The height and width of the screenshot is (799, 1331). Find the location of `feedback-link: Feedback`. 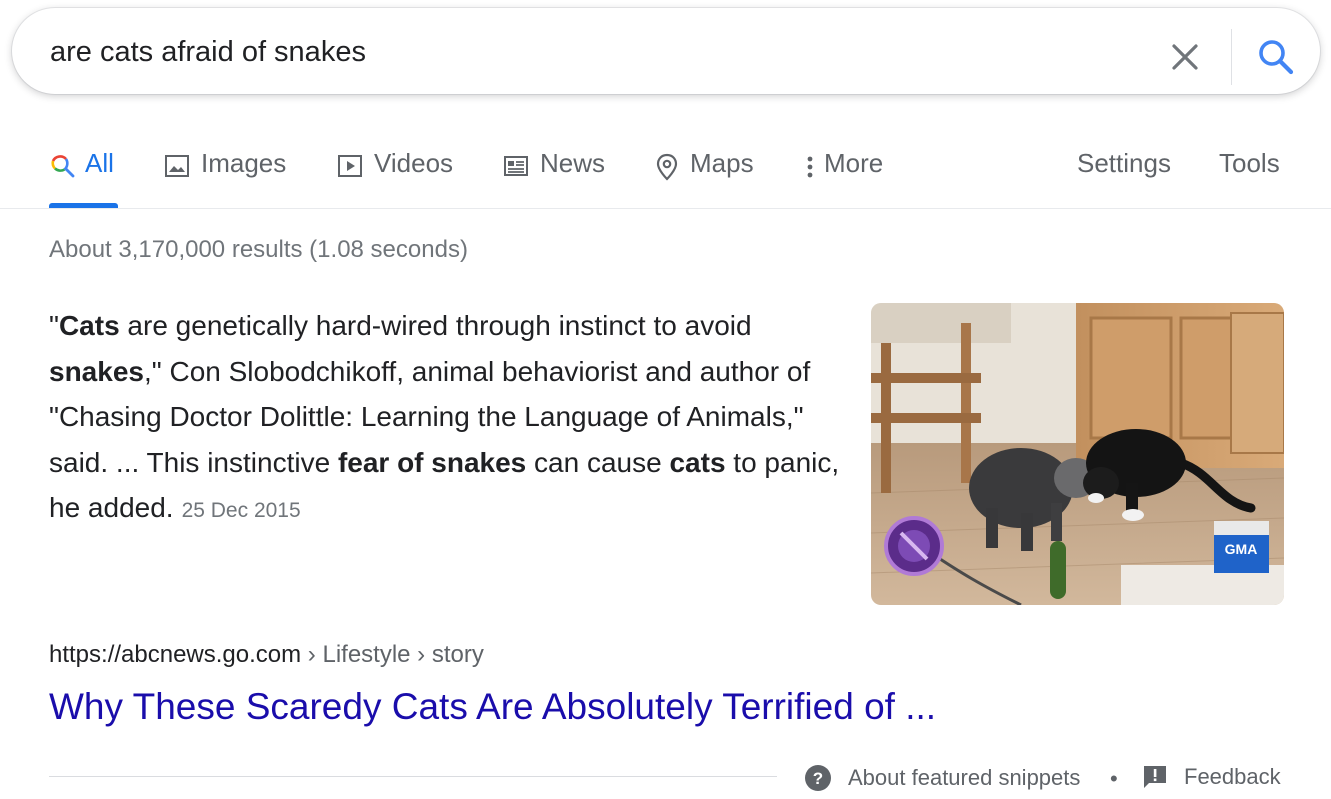

feedback-link: Feedback is located at coordinates (1211, 777).